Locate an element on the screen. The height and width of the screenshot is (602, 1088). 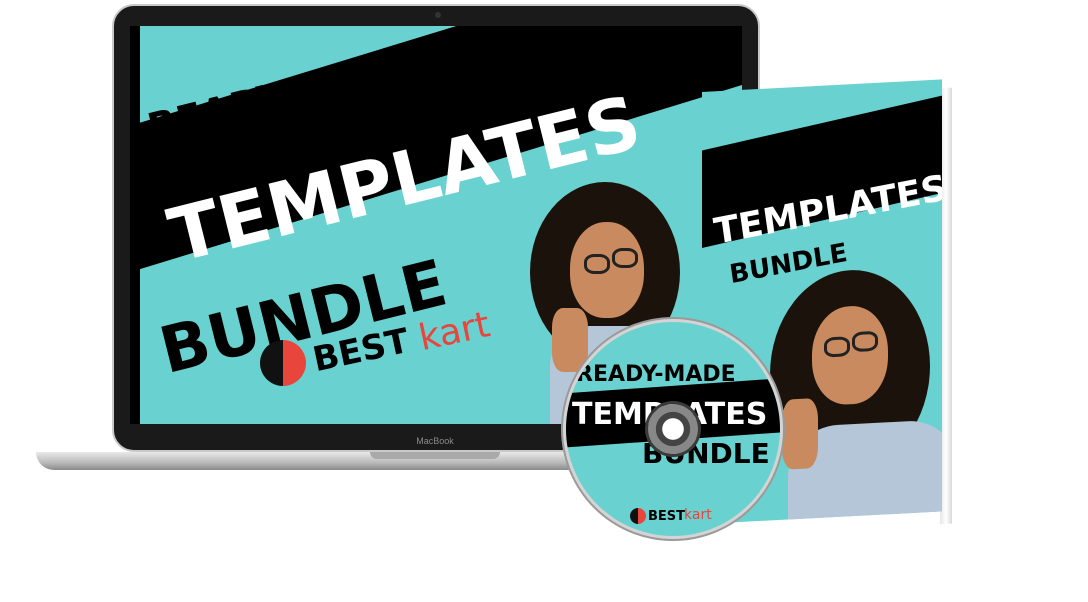
cd-center-hole is located at coordinates (673, 429).